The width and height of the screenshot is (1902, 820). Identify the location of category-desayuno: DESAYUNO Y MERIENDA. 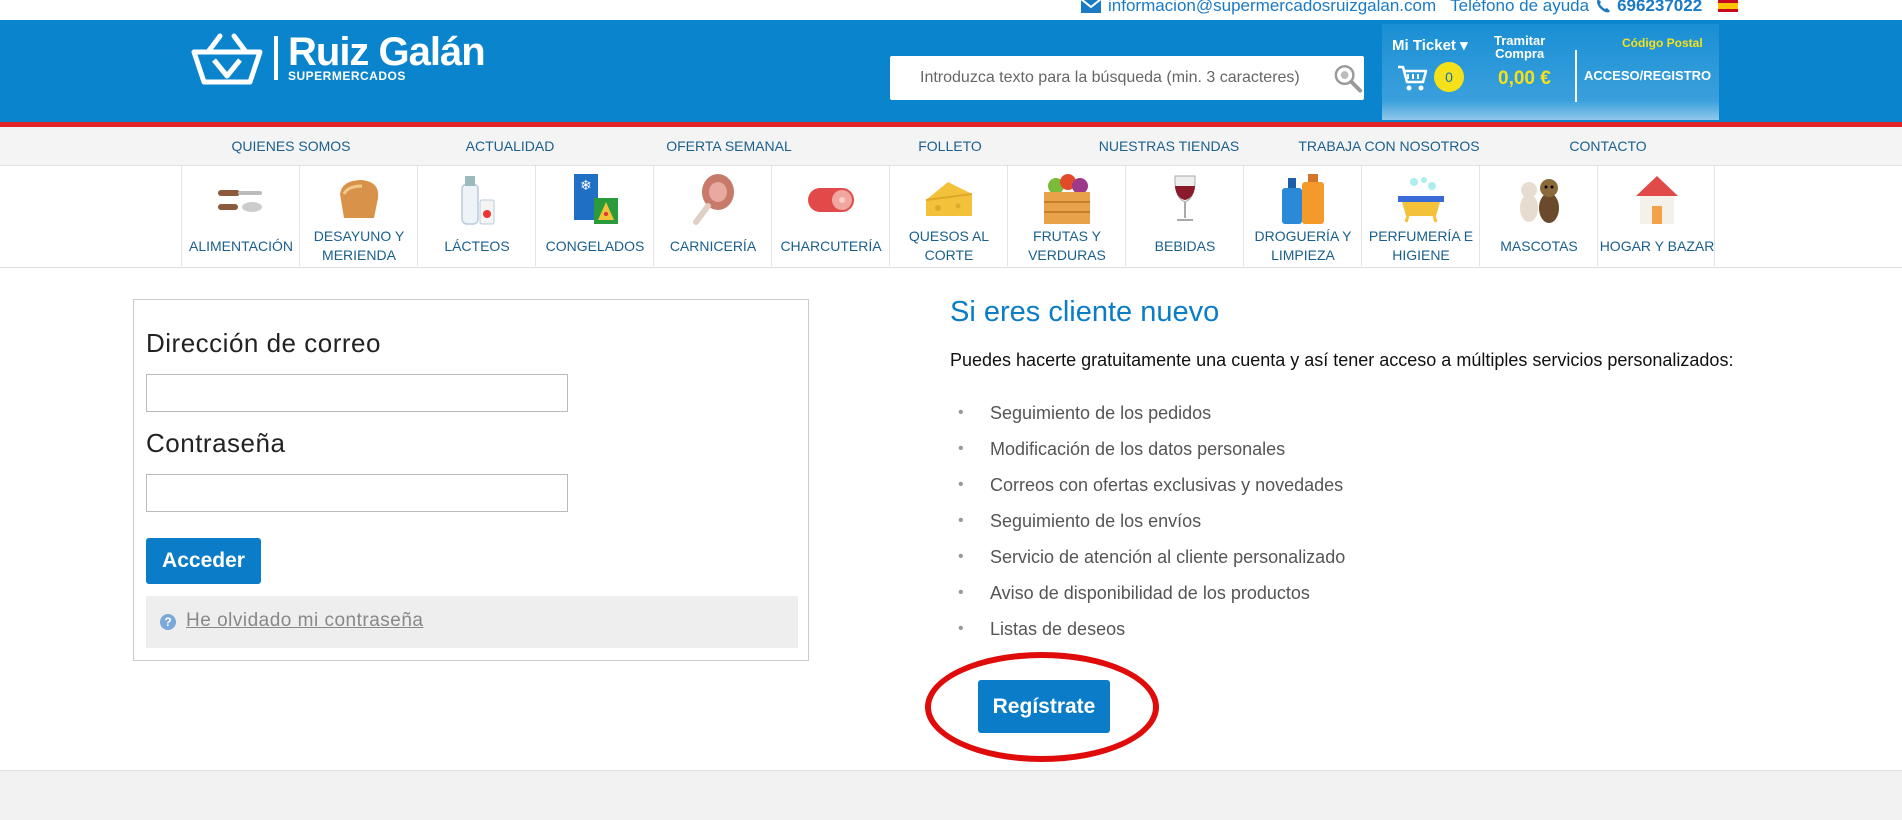
(358, 216).